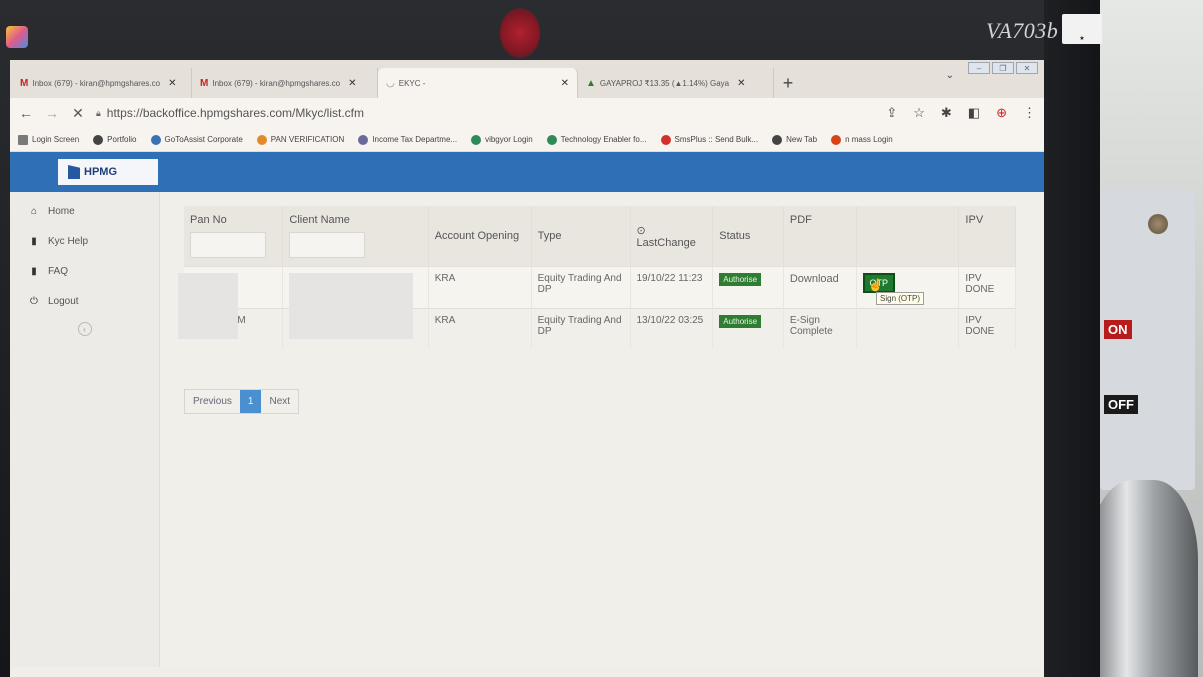 The width and height of the screenshot is (1203, 677). Describe the element at coordinates (862, 139) in the screenshot. I see `bookmark-n-mass-login: n mass Login` at that location.